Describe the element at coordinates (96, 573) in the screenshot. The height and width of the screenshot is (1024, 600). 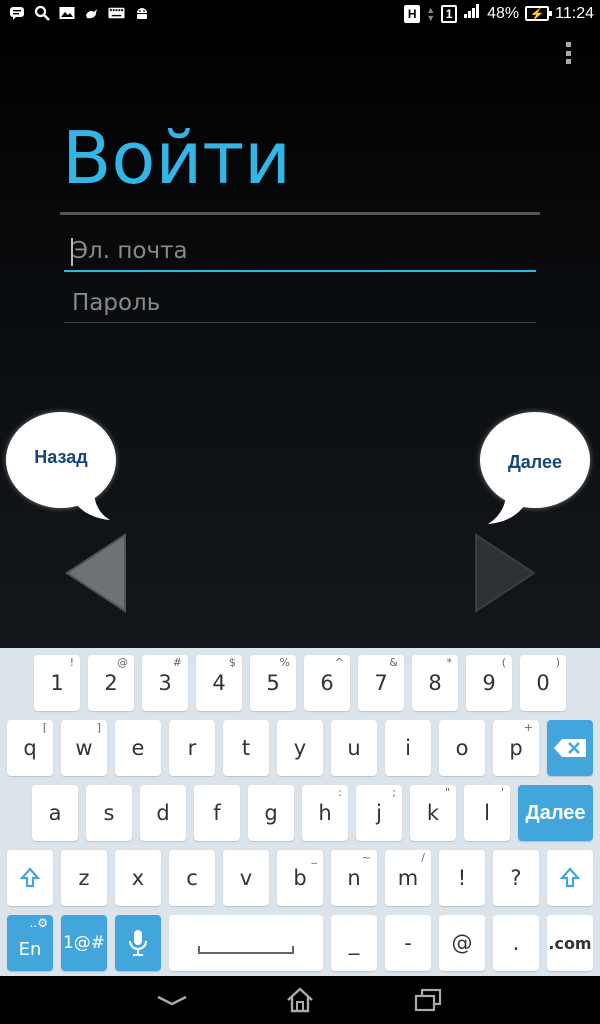
I see `back-arrow-button` at that location.